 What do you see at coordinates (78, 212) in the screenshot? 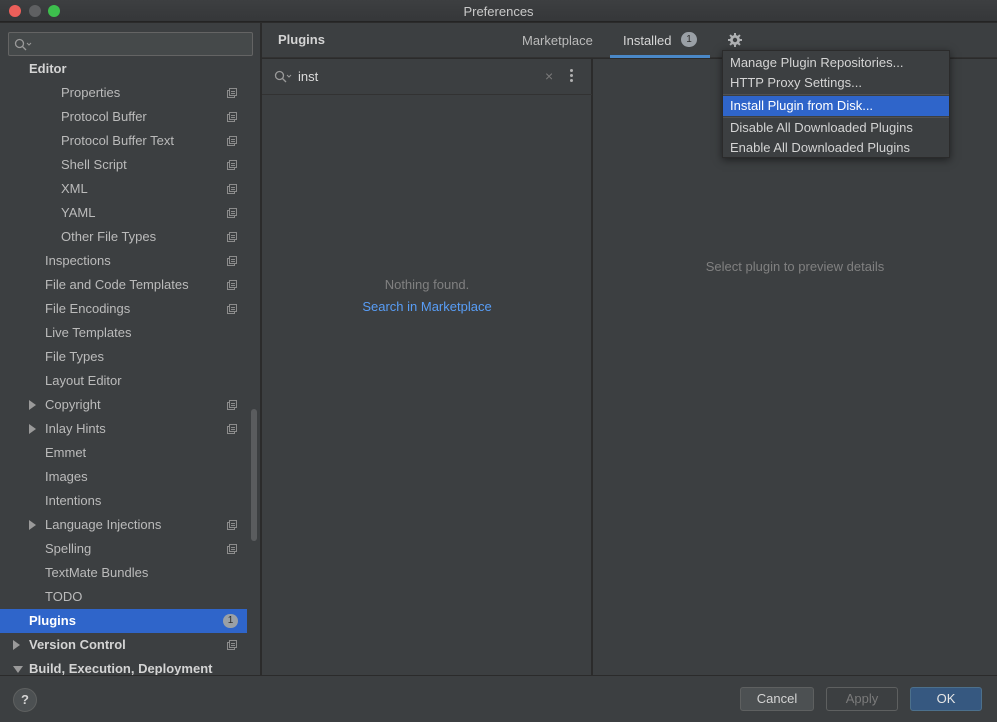
I see `sidebar-item-label: YAML` at bounding box center [78, 212].